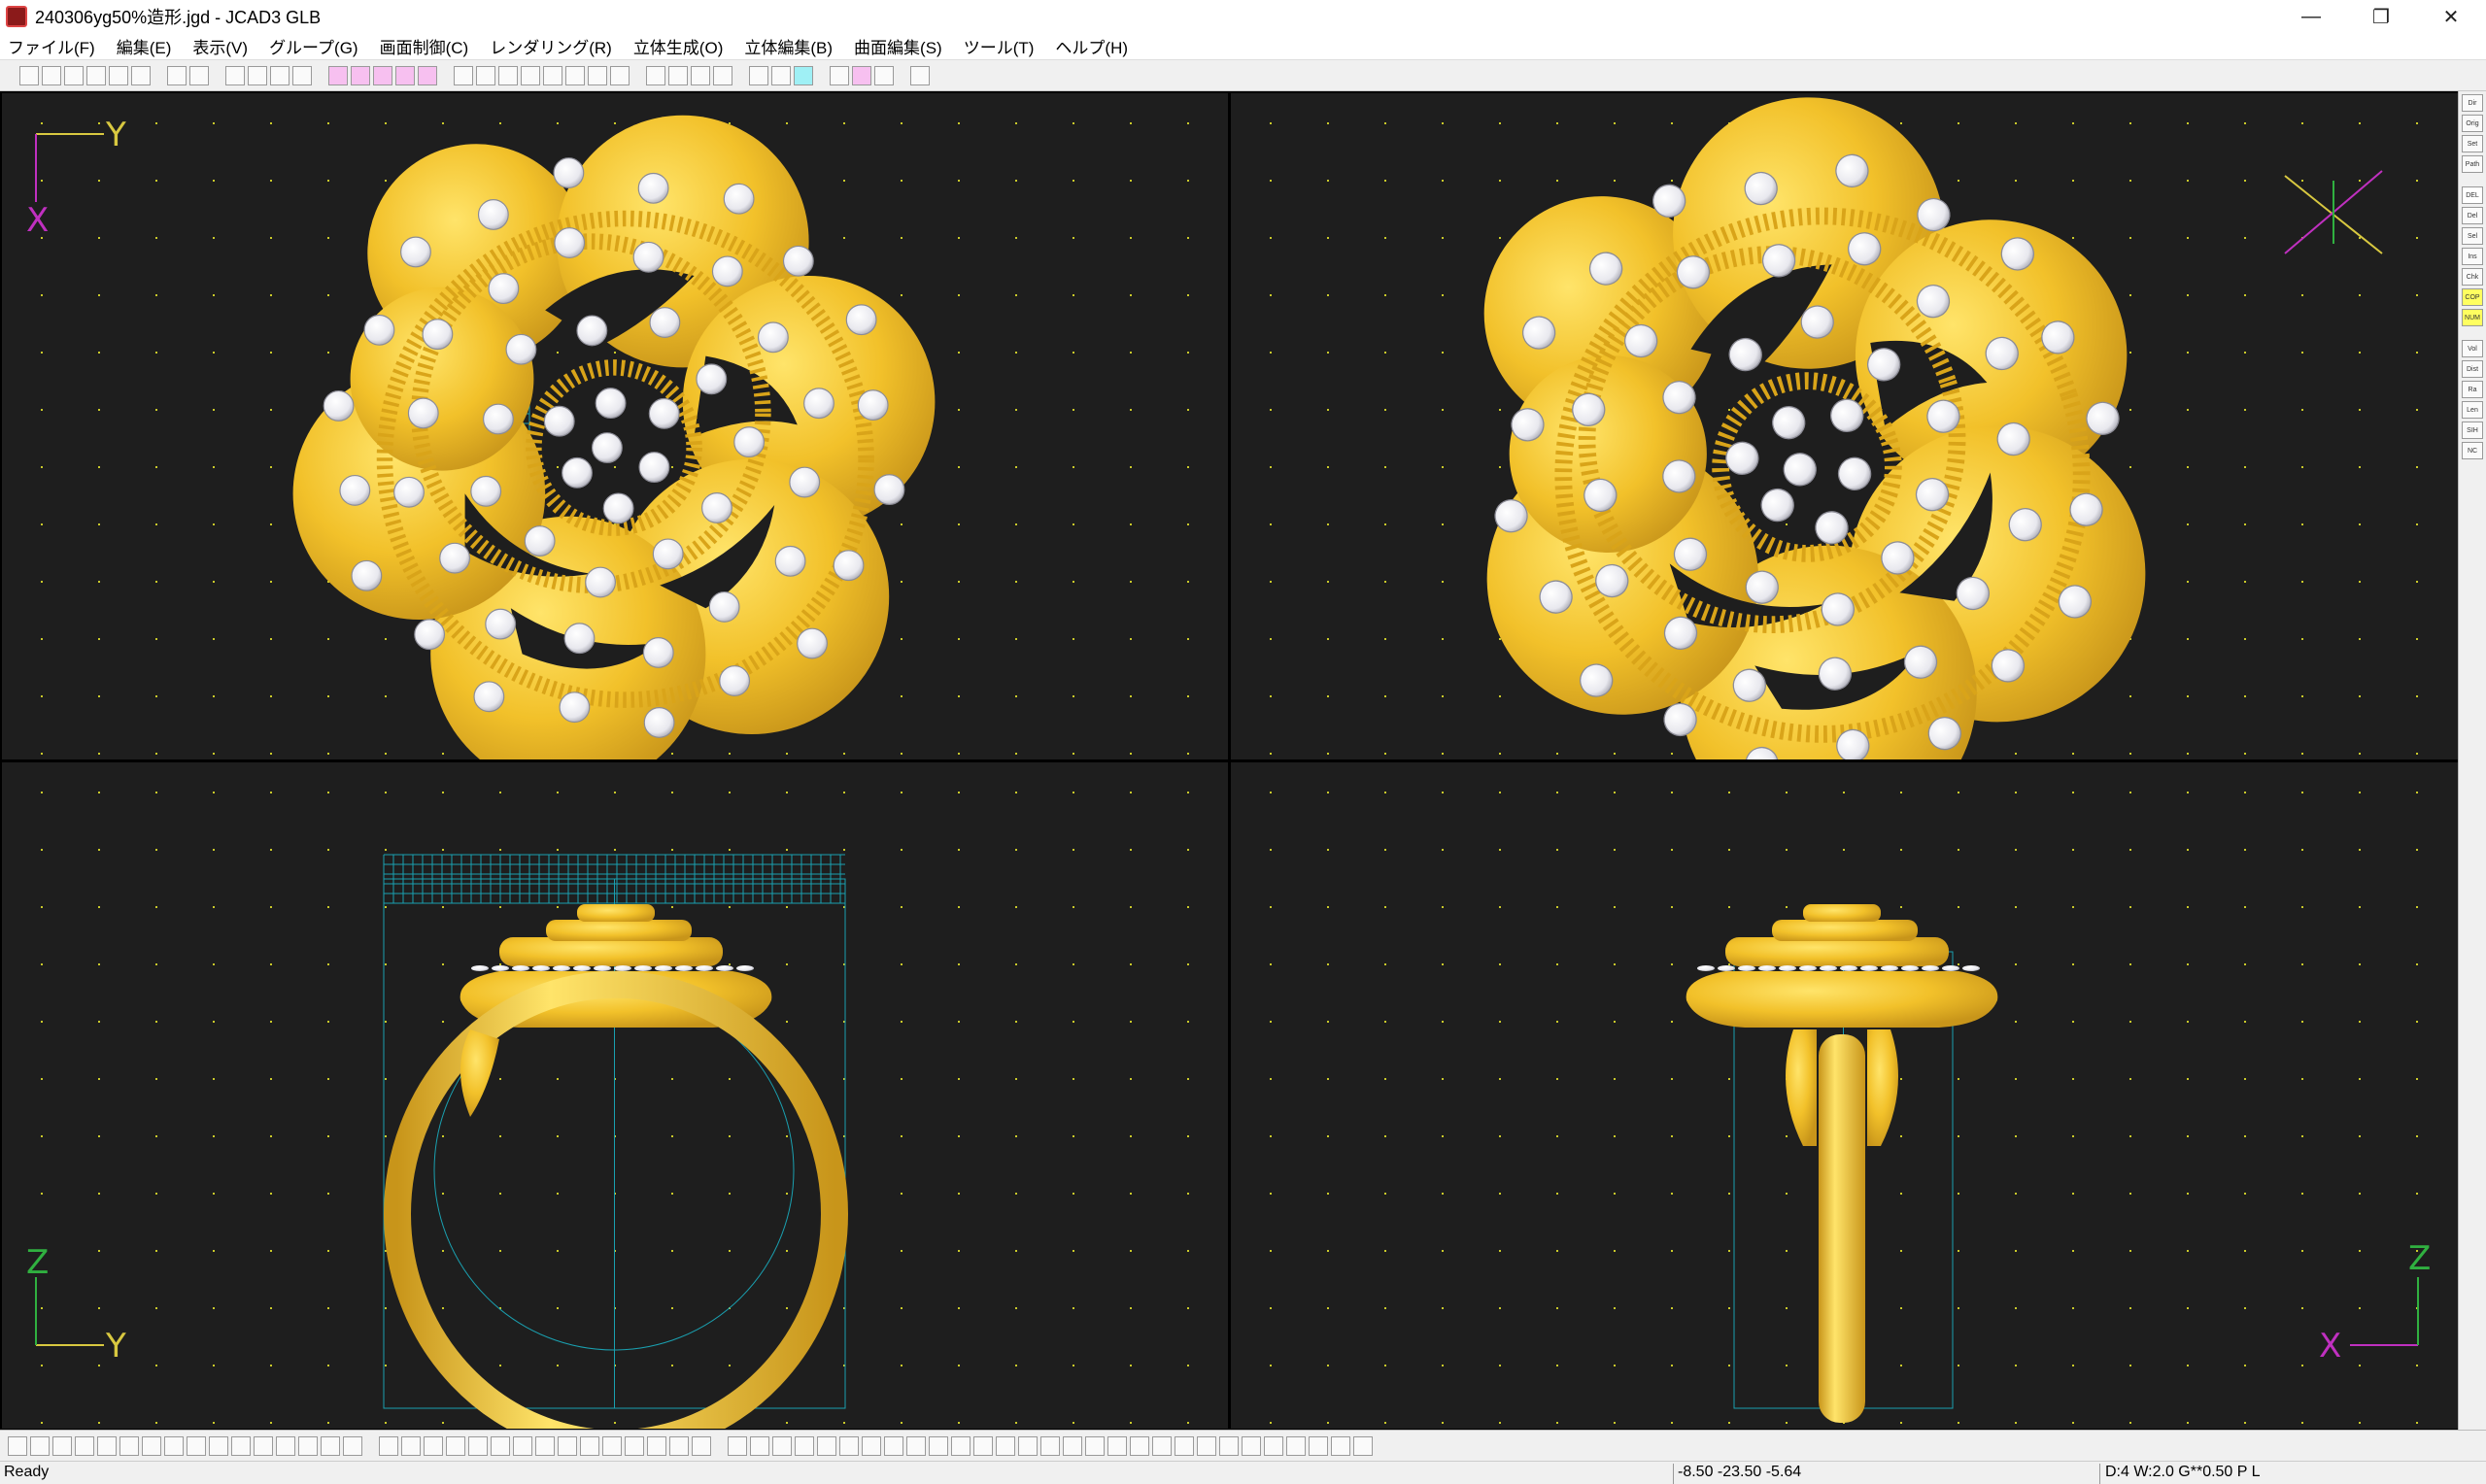 The image size is (2486, 1484). What do you see at coordinates (29, 75) in the screenshot?
I see `new-tool-button` at bounding box center [29, 75].